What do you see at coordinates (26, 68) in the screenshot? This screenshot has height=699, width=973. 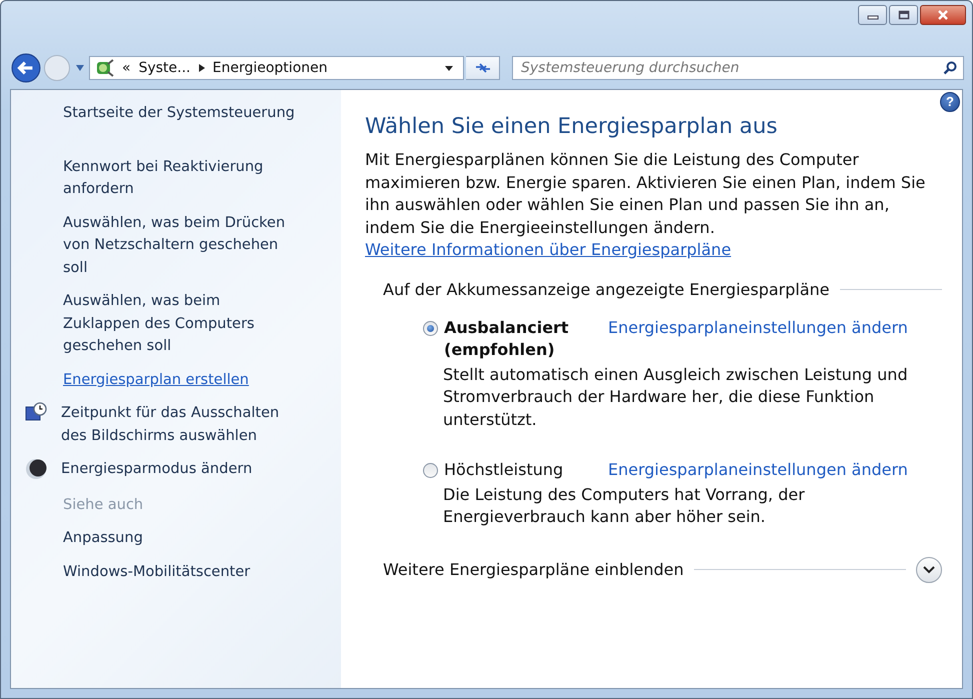 I see `back-button` at bounding box center [26, 68].